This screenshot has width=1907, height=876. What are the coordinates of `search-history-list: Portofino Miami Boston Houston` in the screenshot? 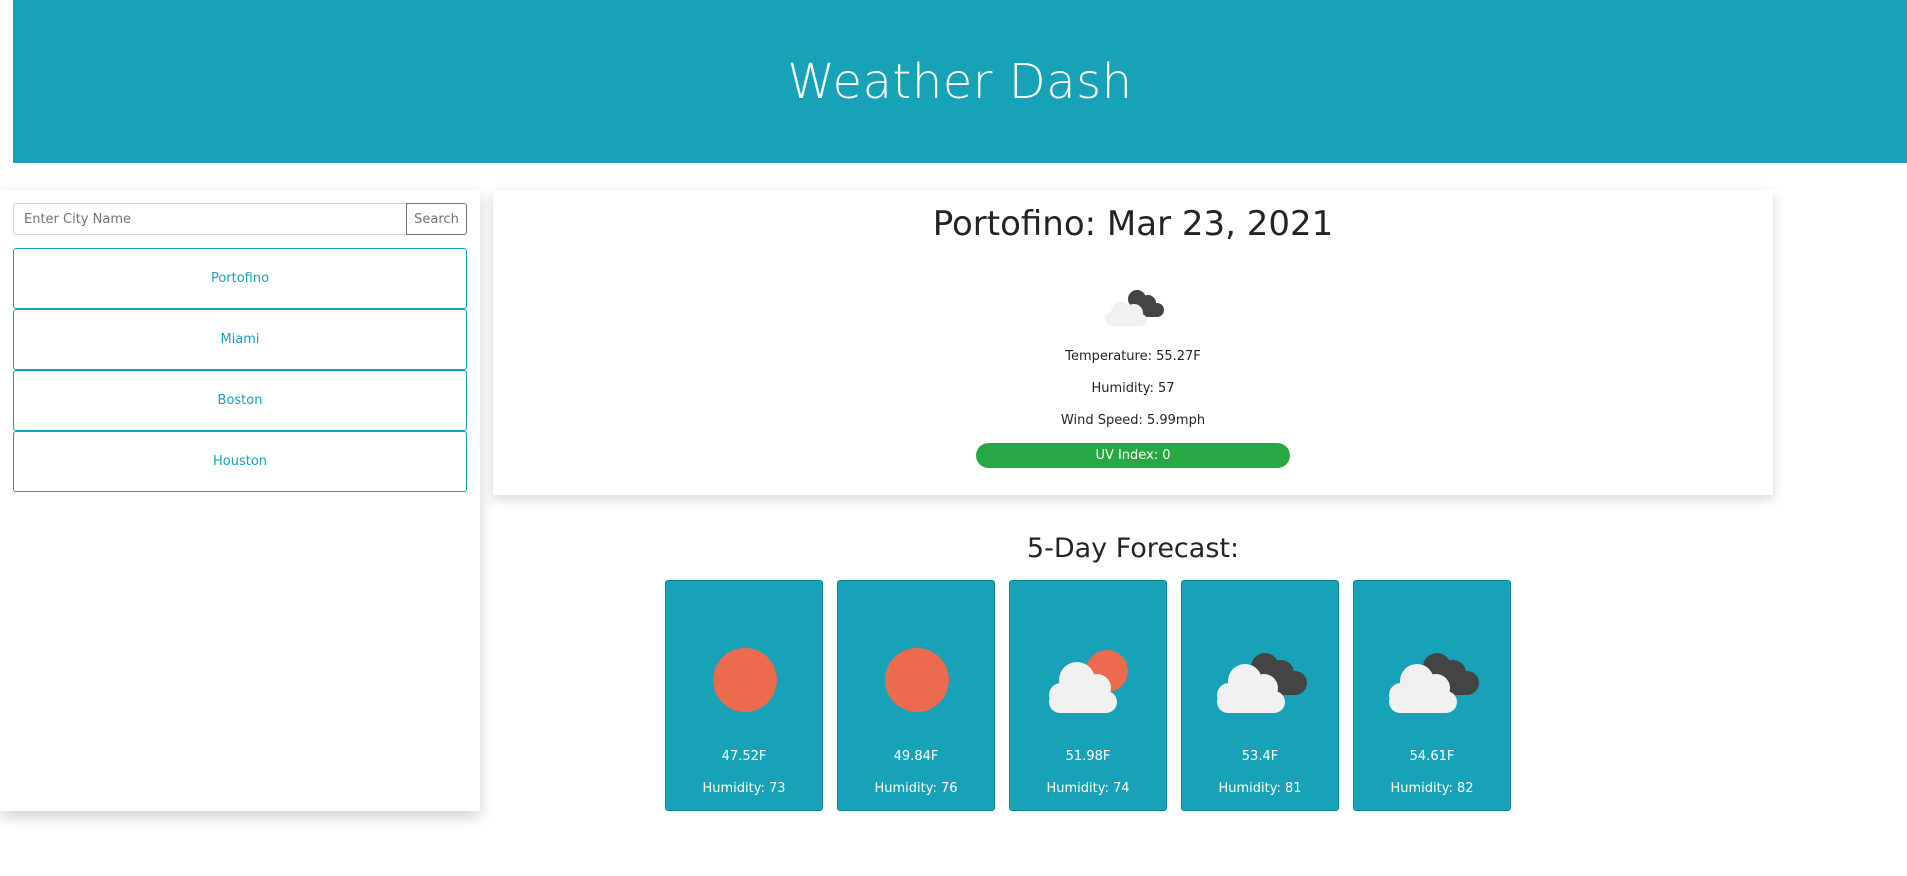 It's located at (240, 370).